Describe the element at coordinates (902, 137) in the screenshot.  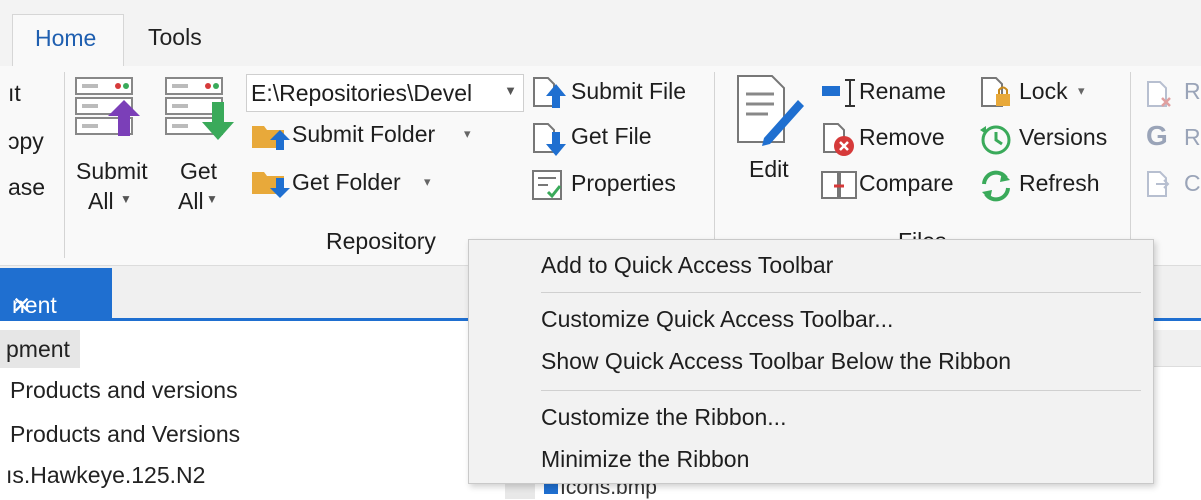
I see `remove-label: Remove` at that location.